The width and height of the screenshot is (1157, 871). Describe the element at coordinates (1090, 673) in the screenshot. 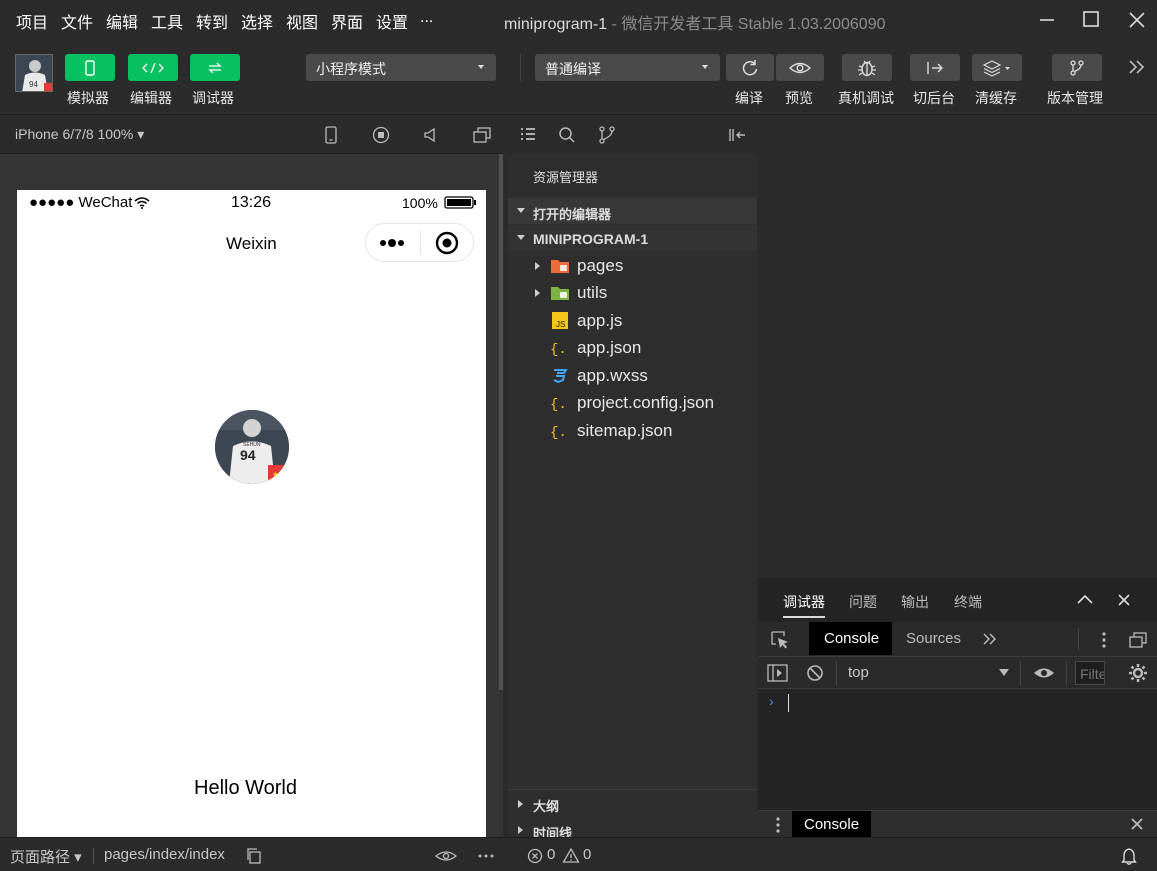

I see `filter-input: Filter` at that location.